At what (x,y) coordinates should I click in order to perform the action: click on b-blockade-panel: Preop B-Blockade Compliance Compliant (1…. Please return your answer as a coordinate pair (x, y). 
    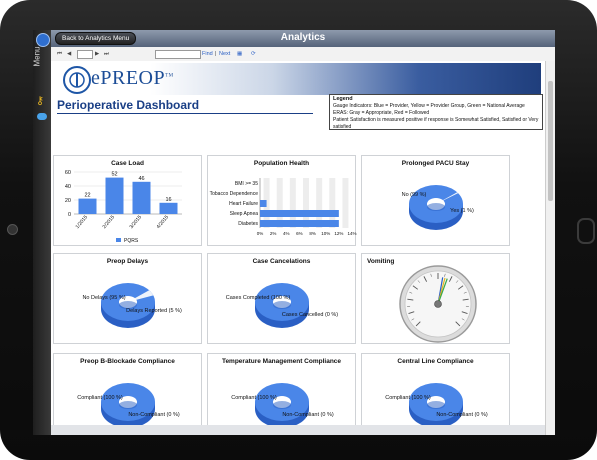
    Looking at the image, I should click on (127, 394).